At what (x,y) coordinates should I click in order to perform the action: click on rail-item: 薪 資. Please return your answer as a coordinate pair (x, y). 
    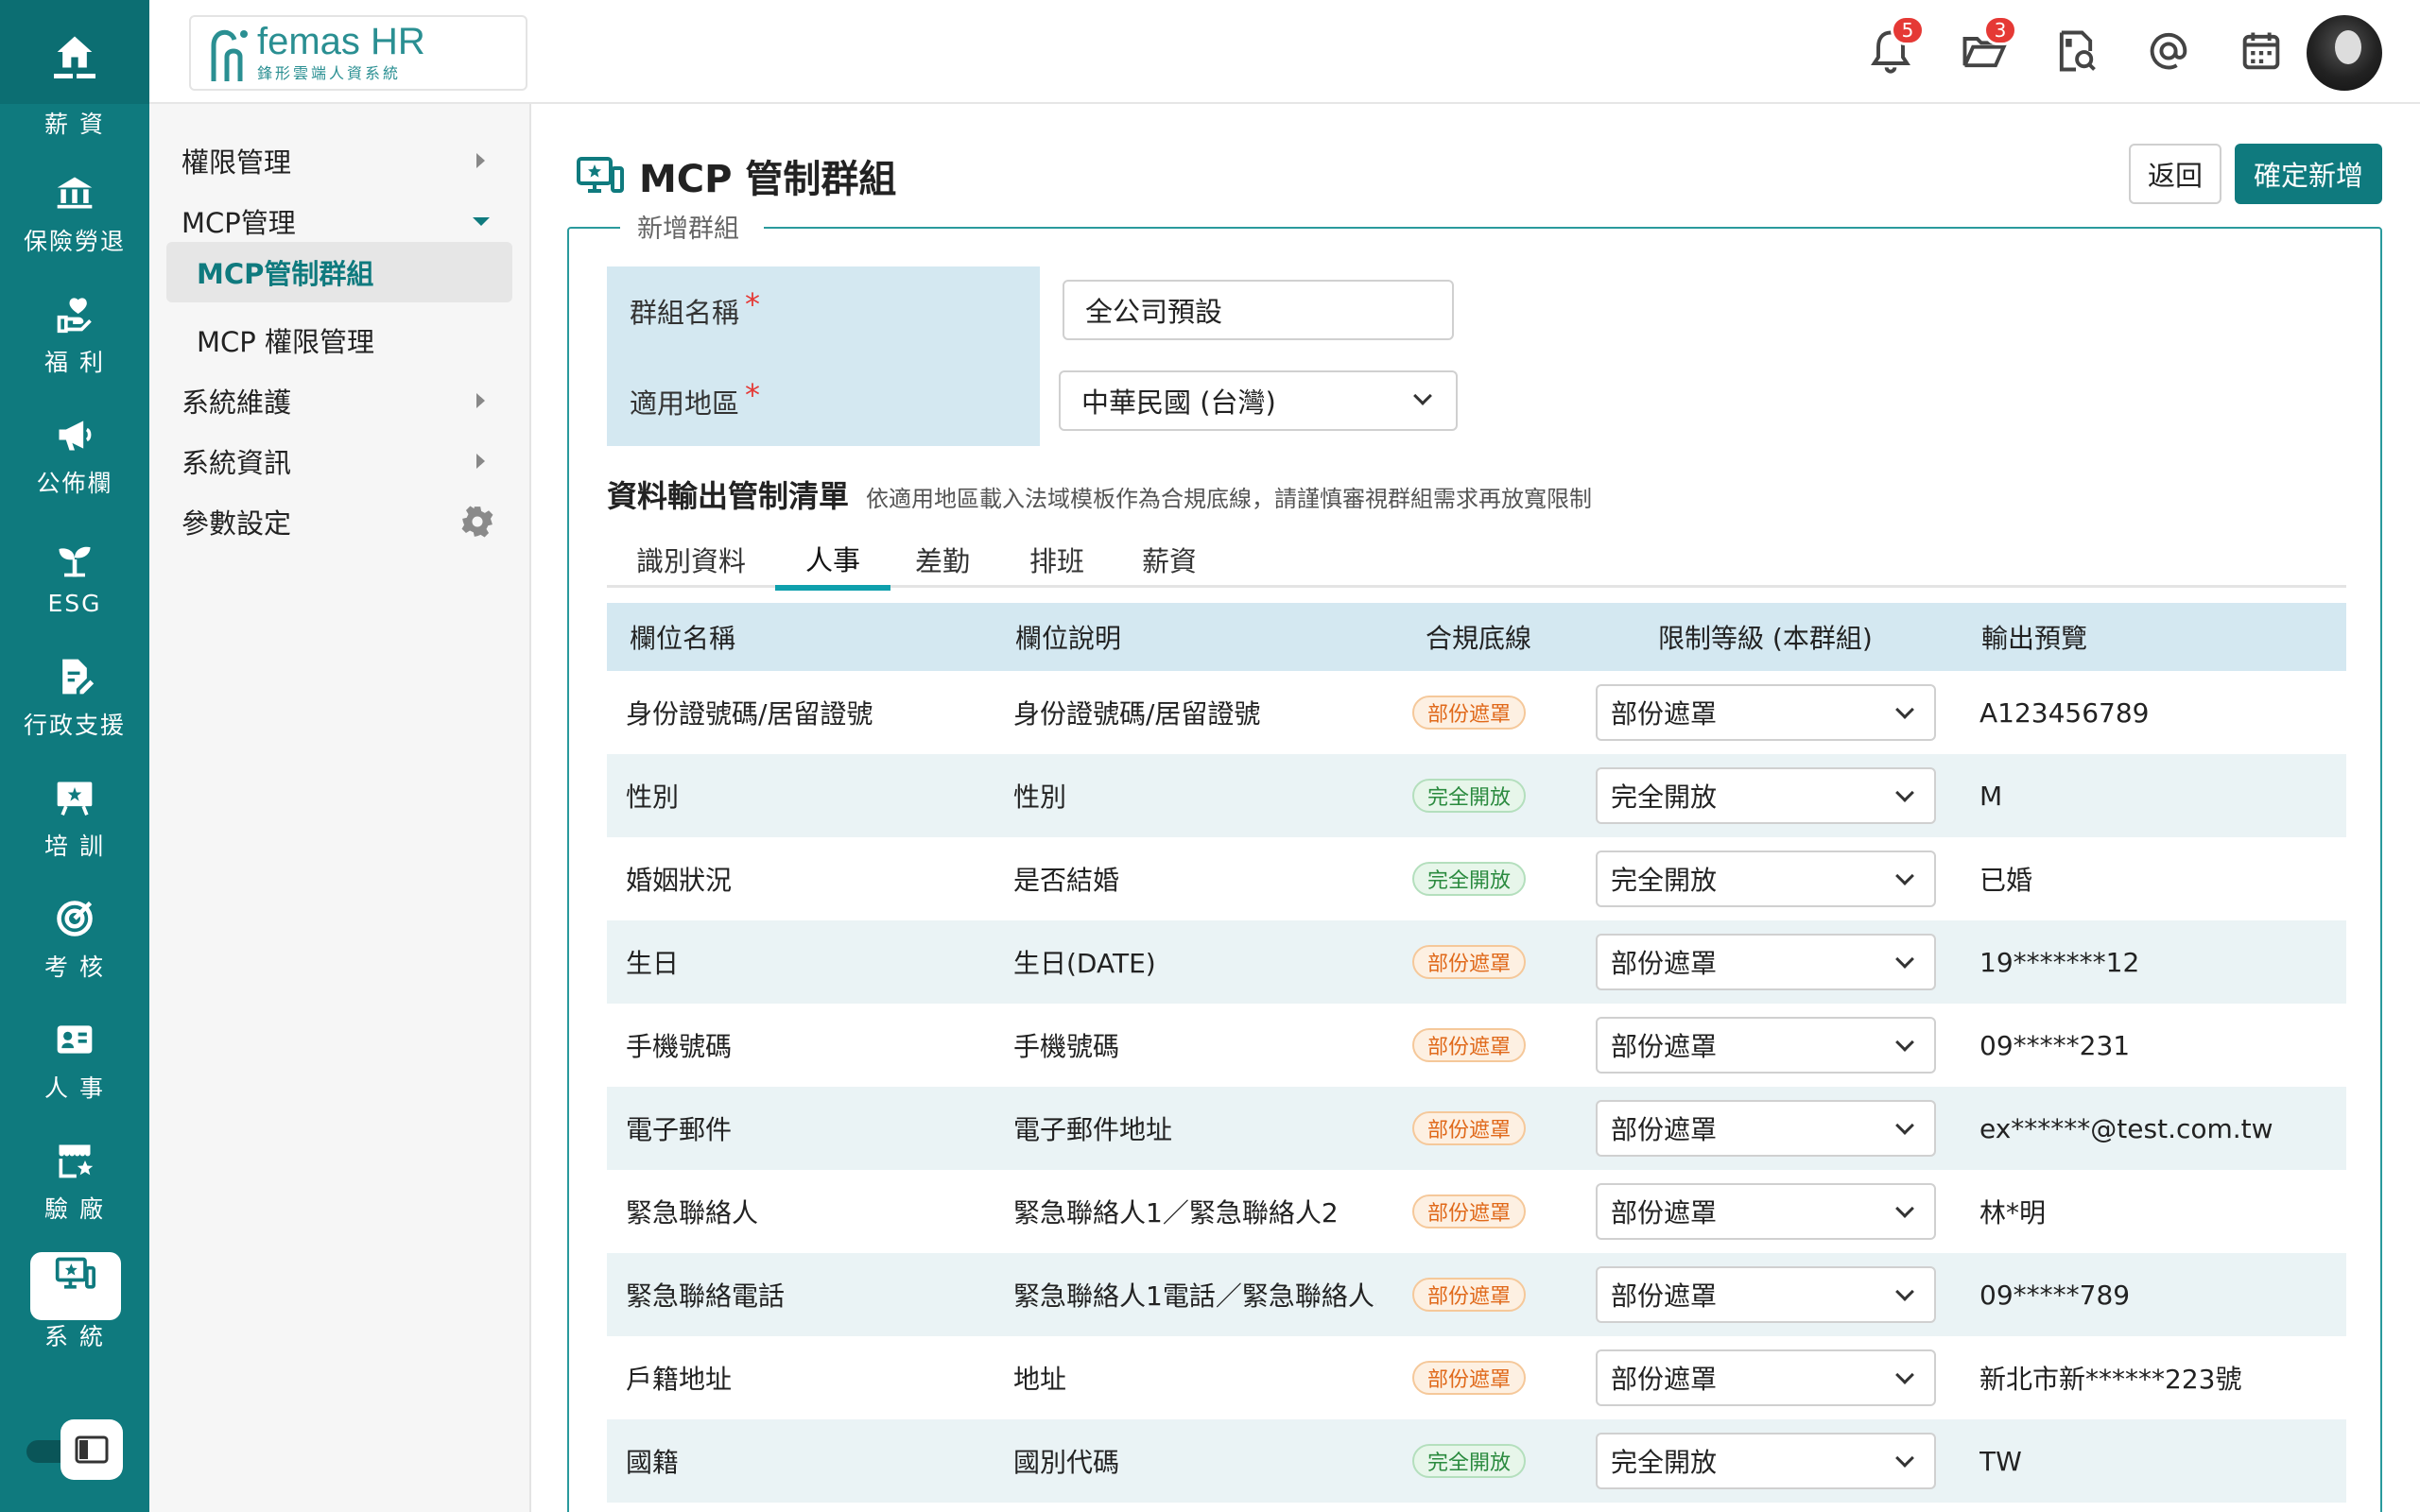
    Looking at the image, I should click on (74, 113).